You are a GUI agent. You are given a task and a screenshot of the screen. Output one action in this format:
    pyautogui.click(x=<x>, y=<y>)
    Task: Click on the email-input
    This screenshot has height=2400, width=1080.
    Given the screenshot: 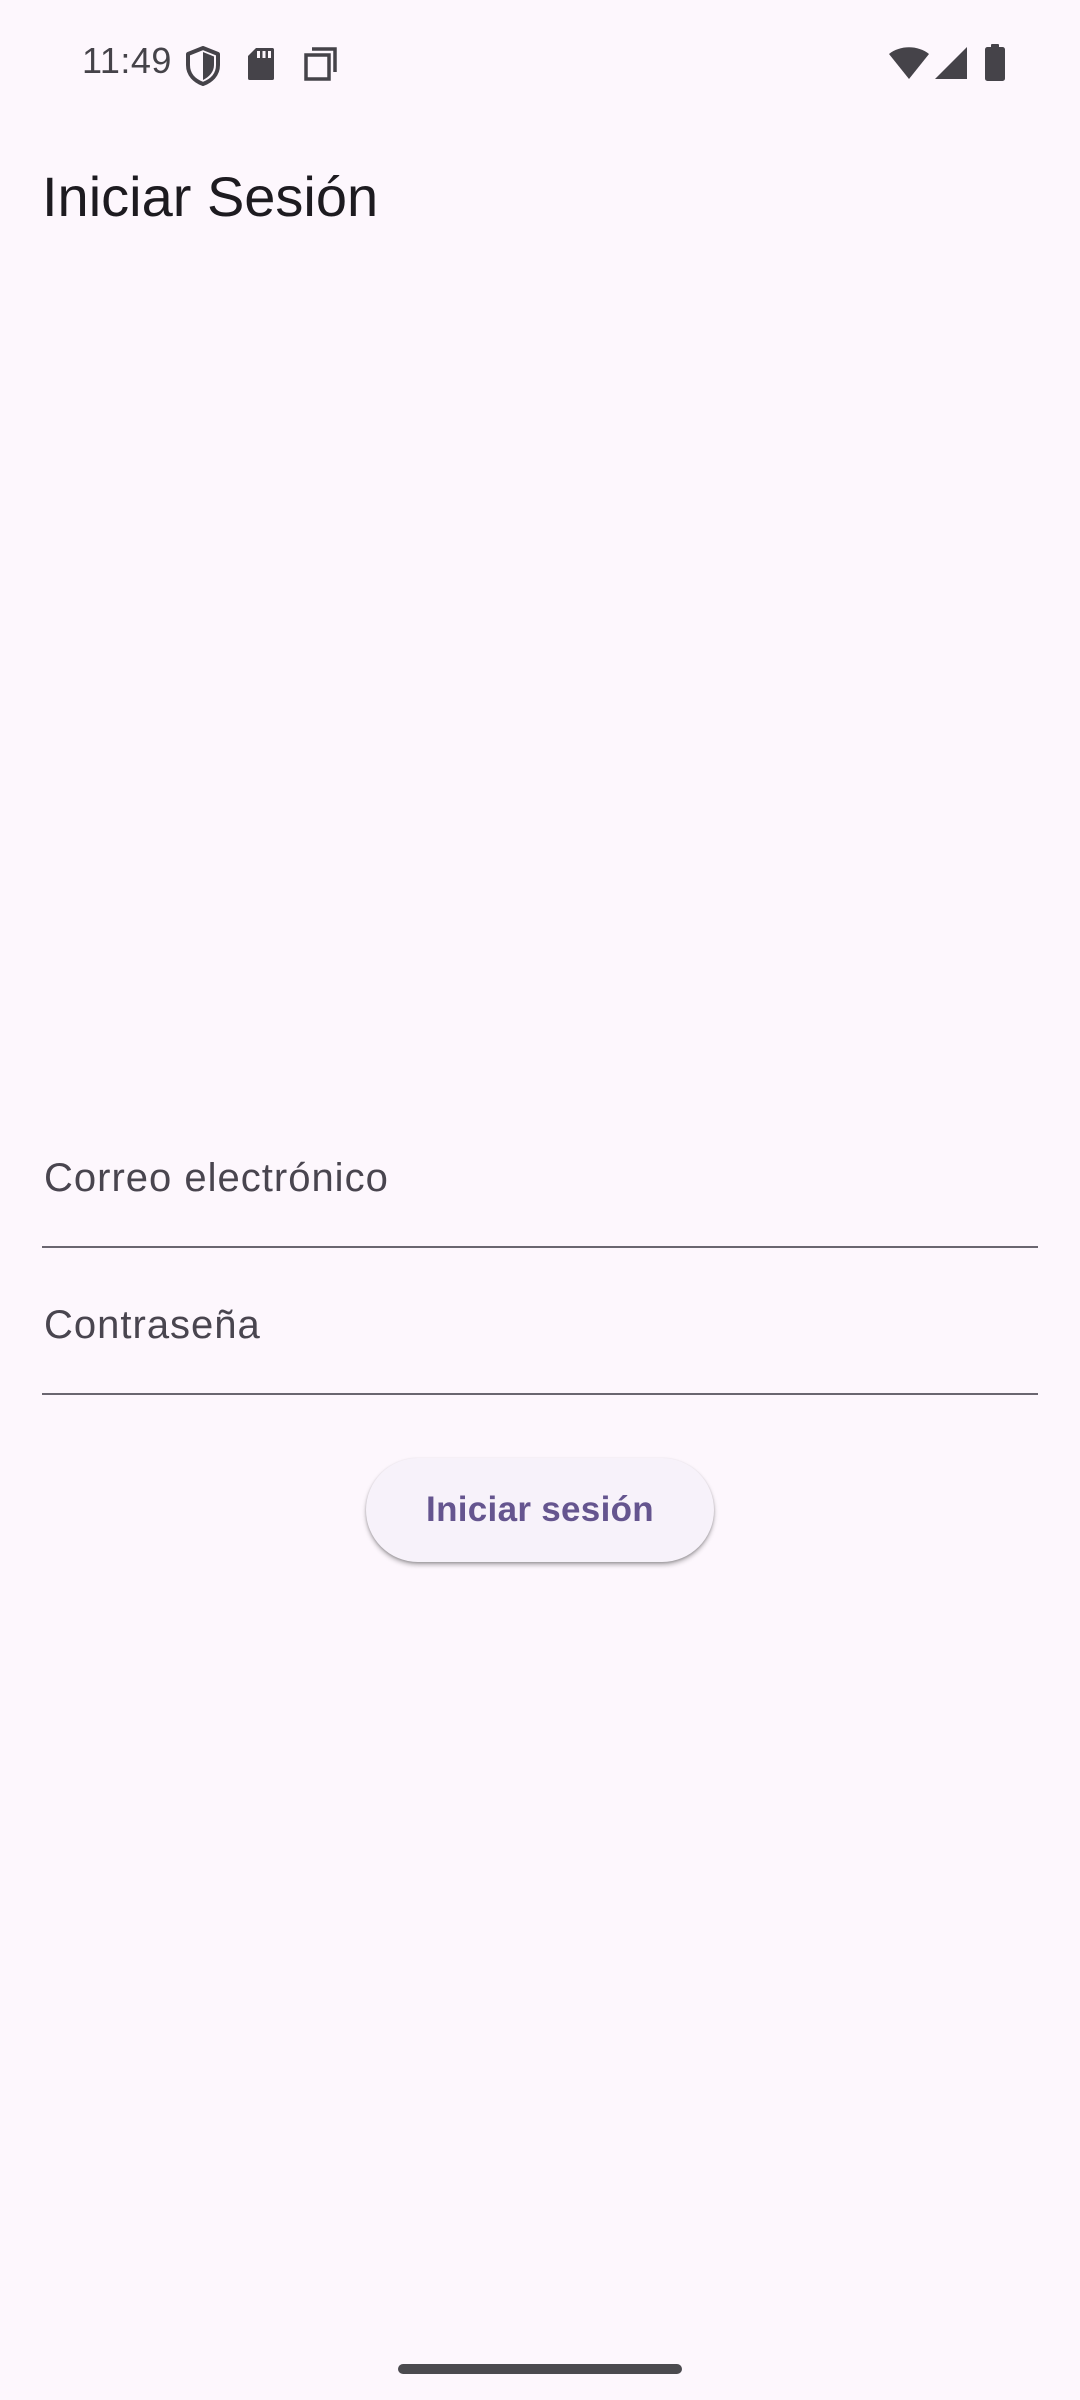 What is the action you would take?
    pyautogui.click(x=540, y=1191)
    